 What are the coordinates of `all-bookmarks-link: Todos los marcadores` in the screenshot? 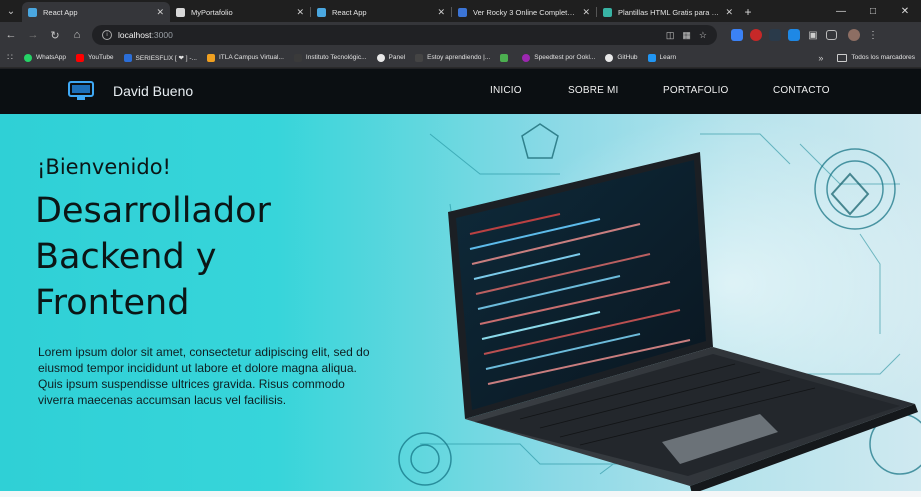 It's located at (883, 57).